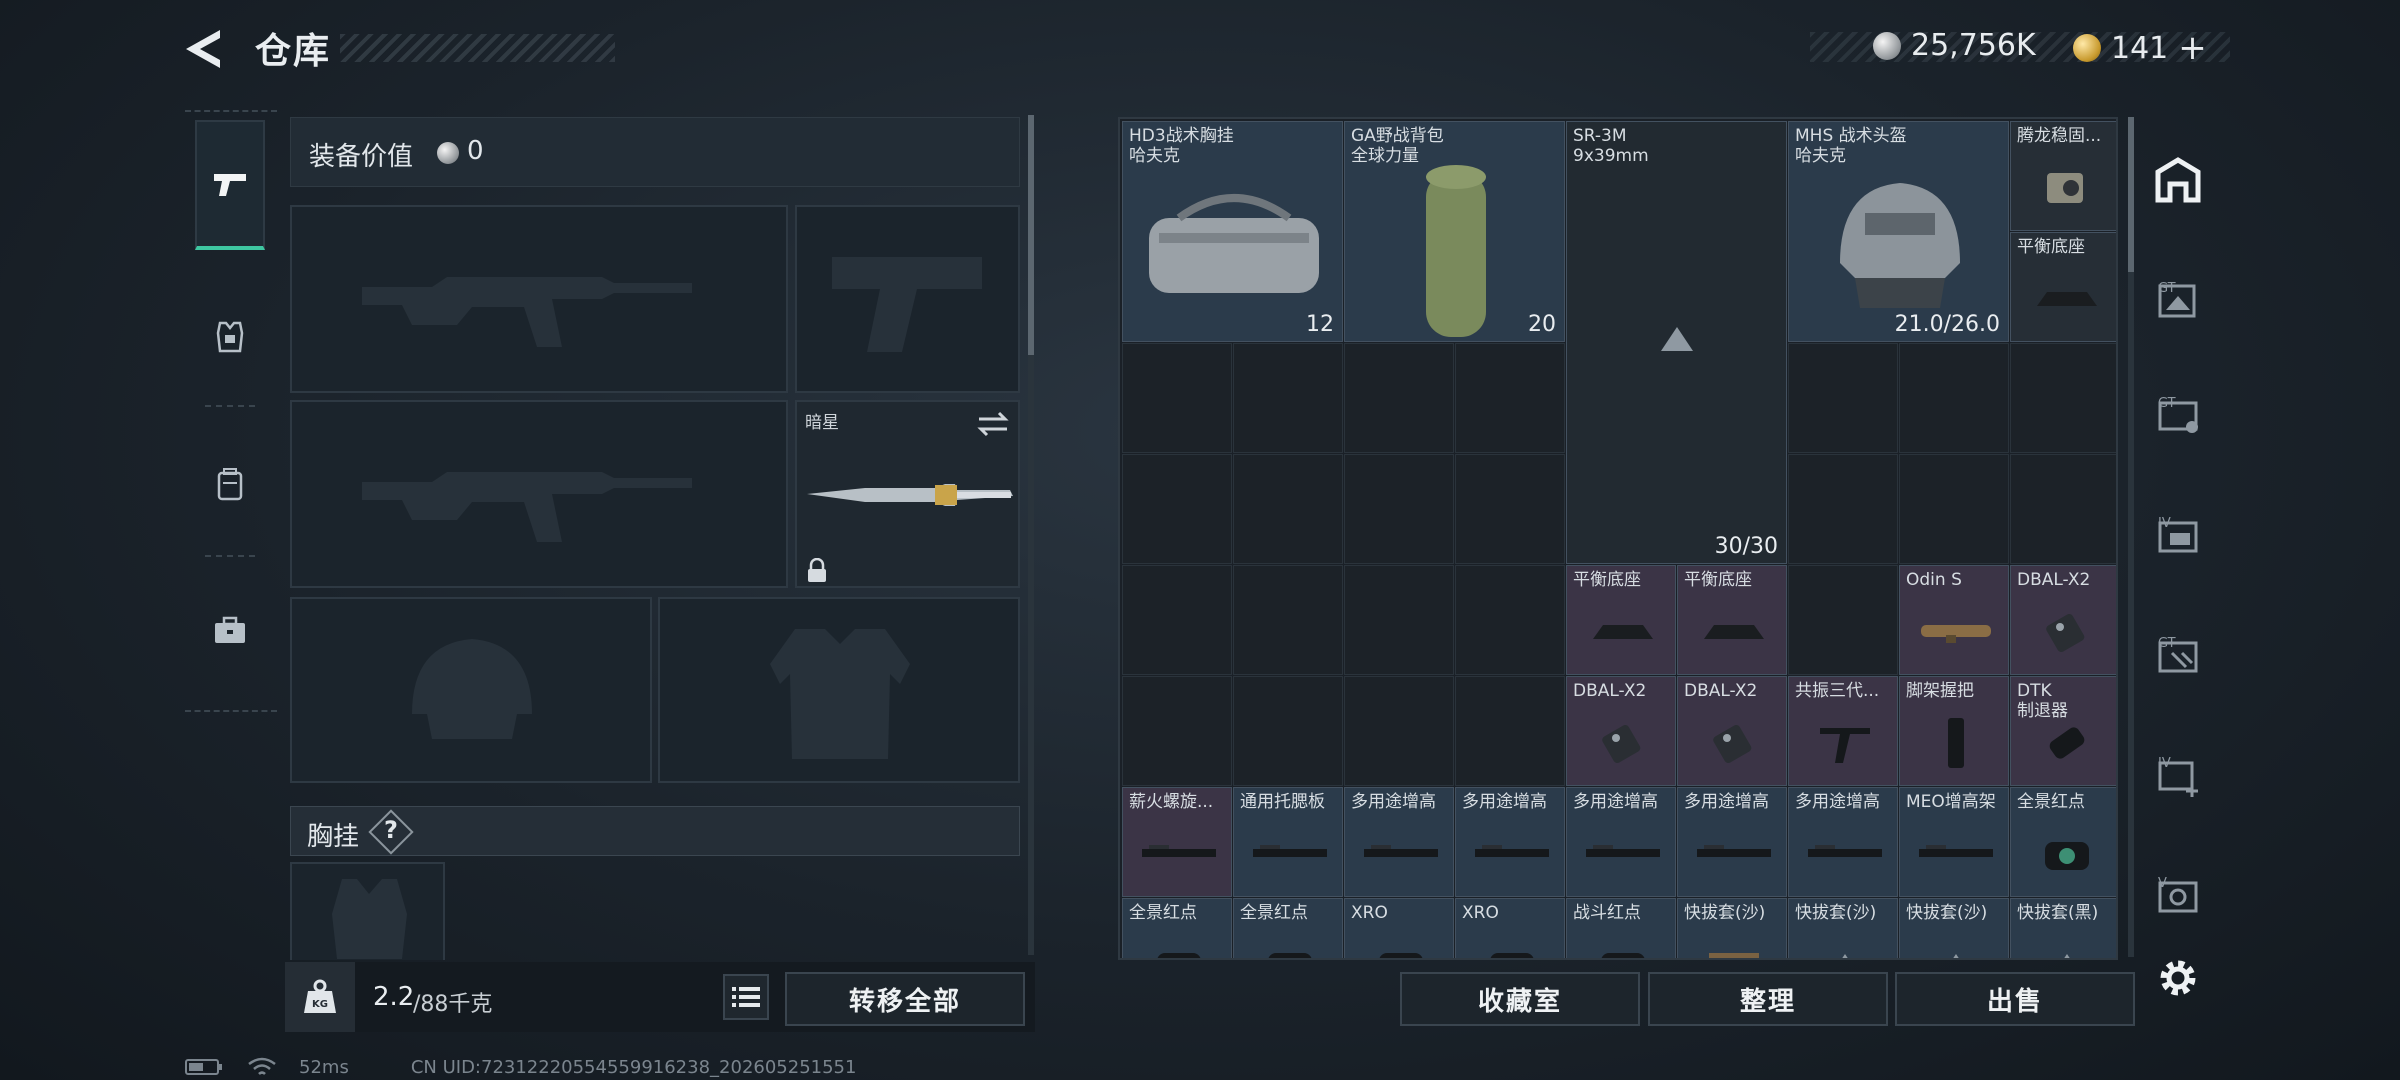 The image size is (2400, 1080). Describe the element at coordinates (907, 494) in the screenshot. I see `melee-slot: 暗星` at that location.